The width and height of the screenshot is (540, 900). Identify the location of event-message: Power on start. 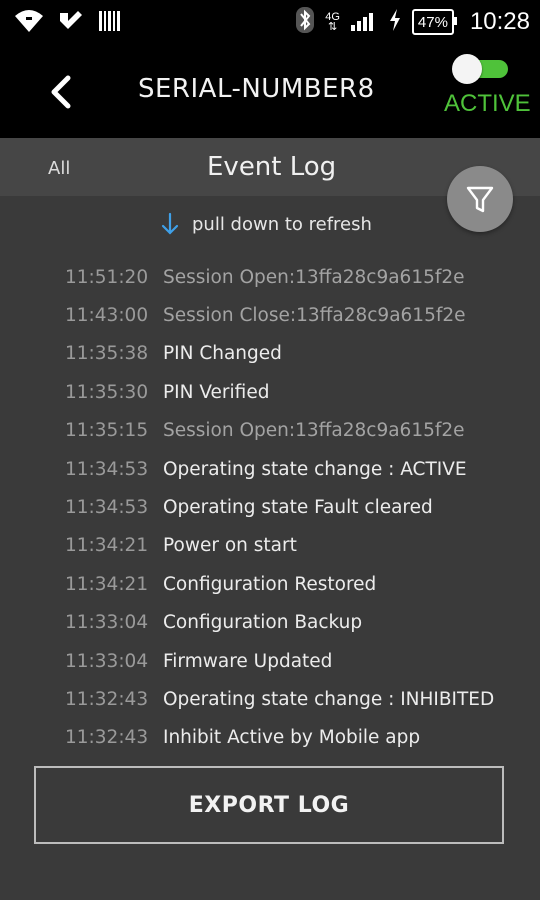
(230, 546).